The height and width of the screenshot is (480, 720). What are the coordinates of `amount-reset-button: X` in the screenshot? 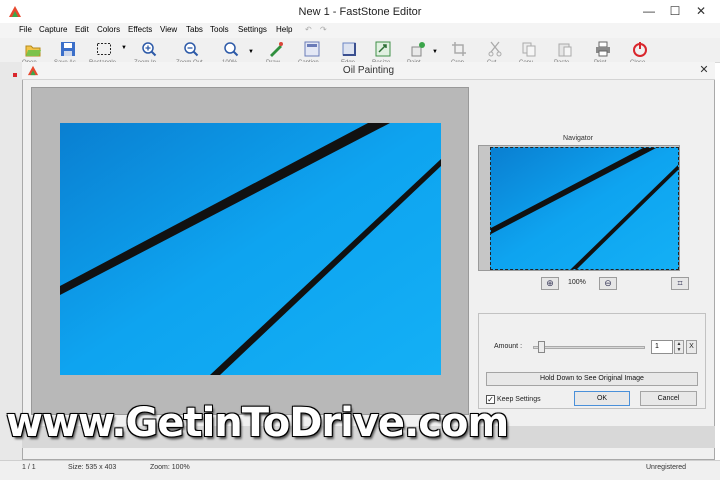 It's located at (691, 347).